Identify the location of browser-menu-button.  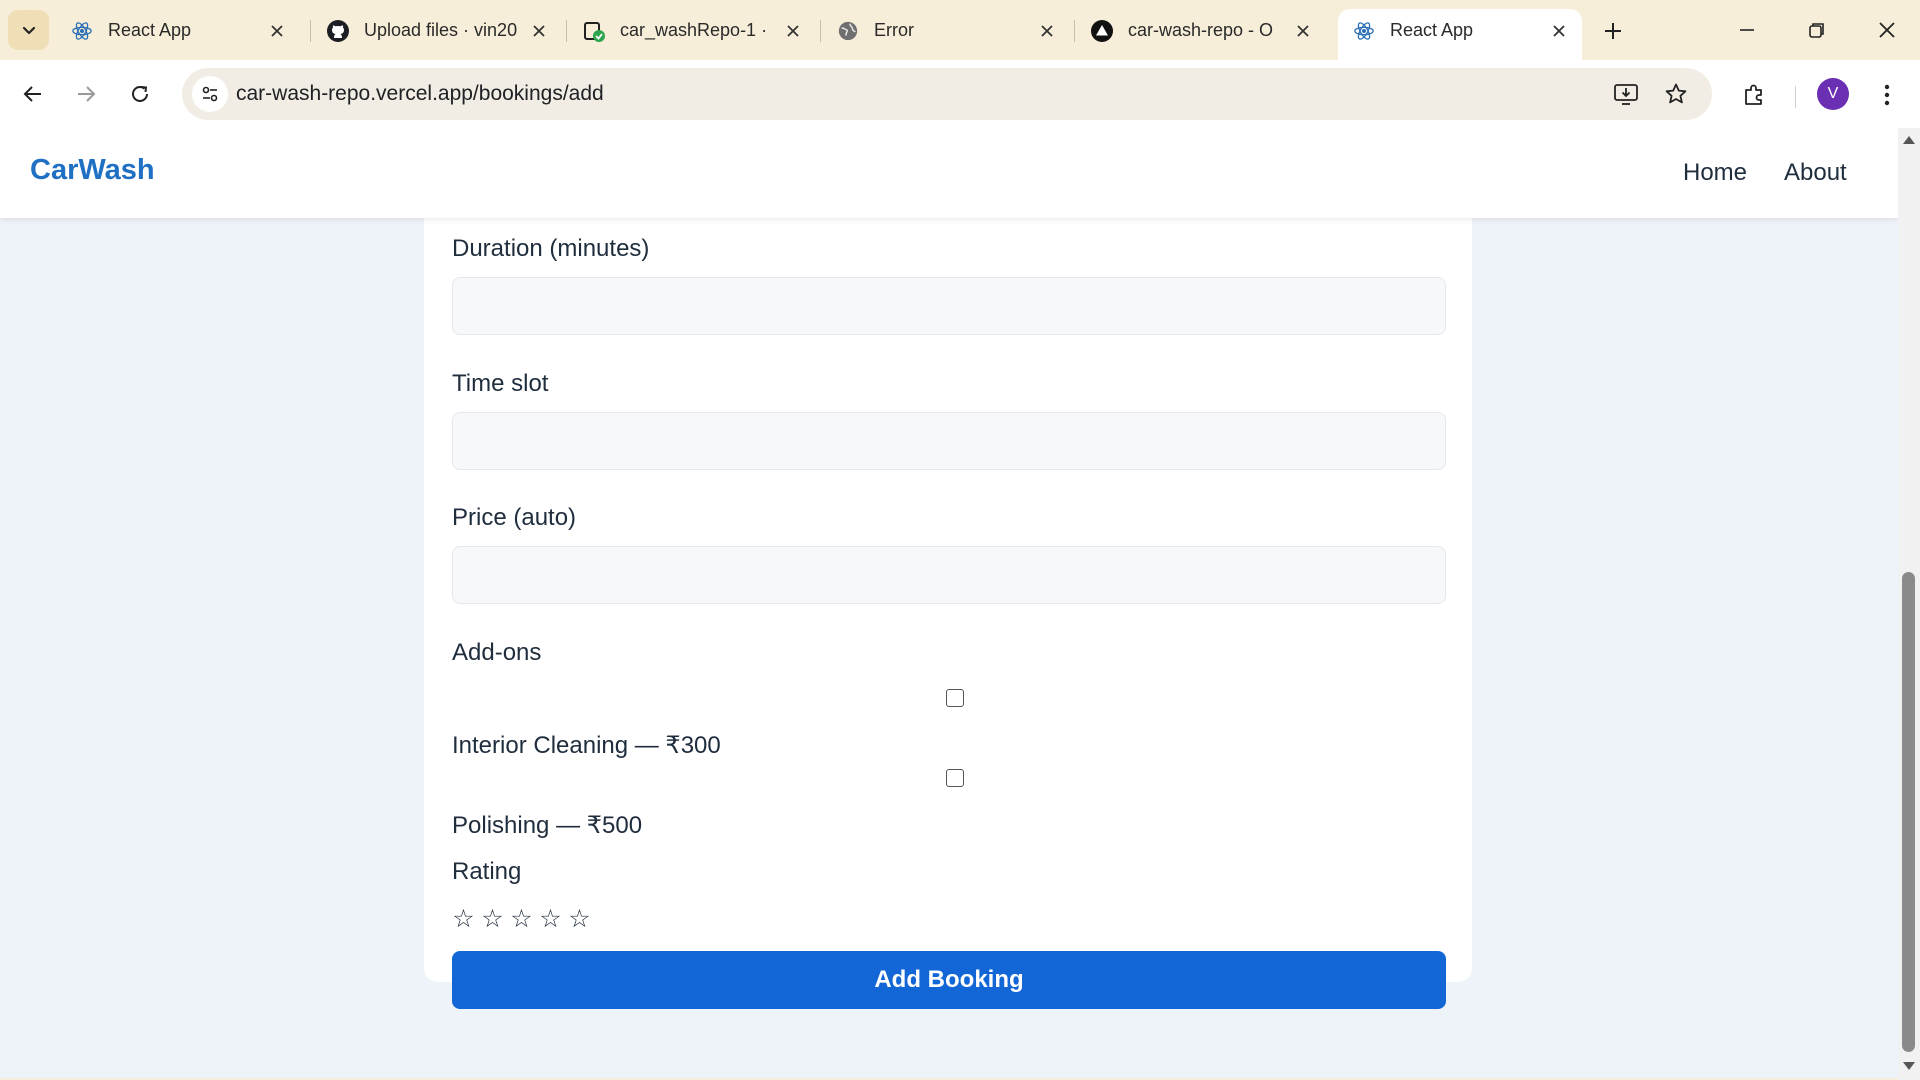
(1887, 95).